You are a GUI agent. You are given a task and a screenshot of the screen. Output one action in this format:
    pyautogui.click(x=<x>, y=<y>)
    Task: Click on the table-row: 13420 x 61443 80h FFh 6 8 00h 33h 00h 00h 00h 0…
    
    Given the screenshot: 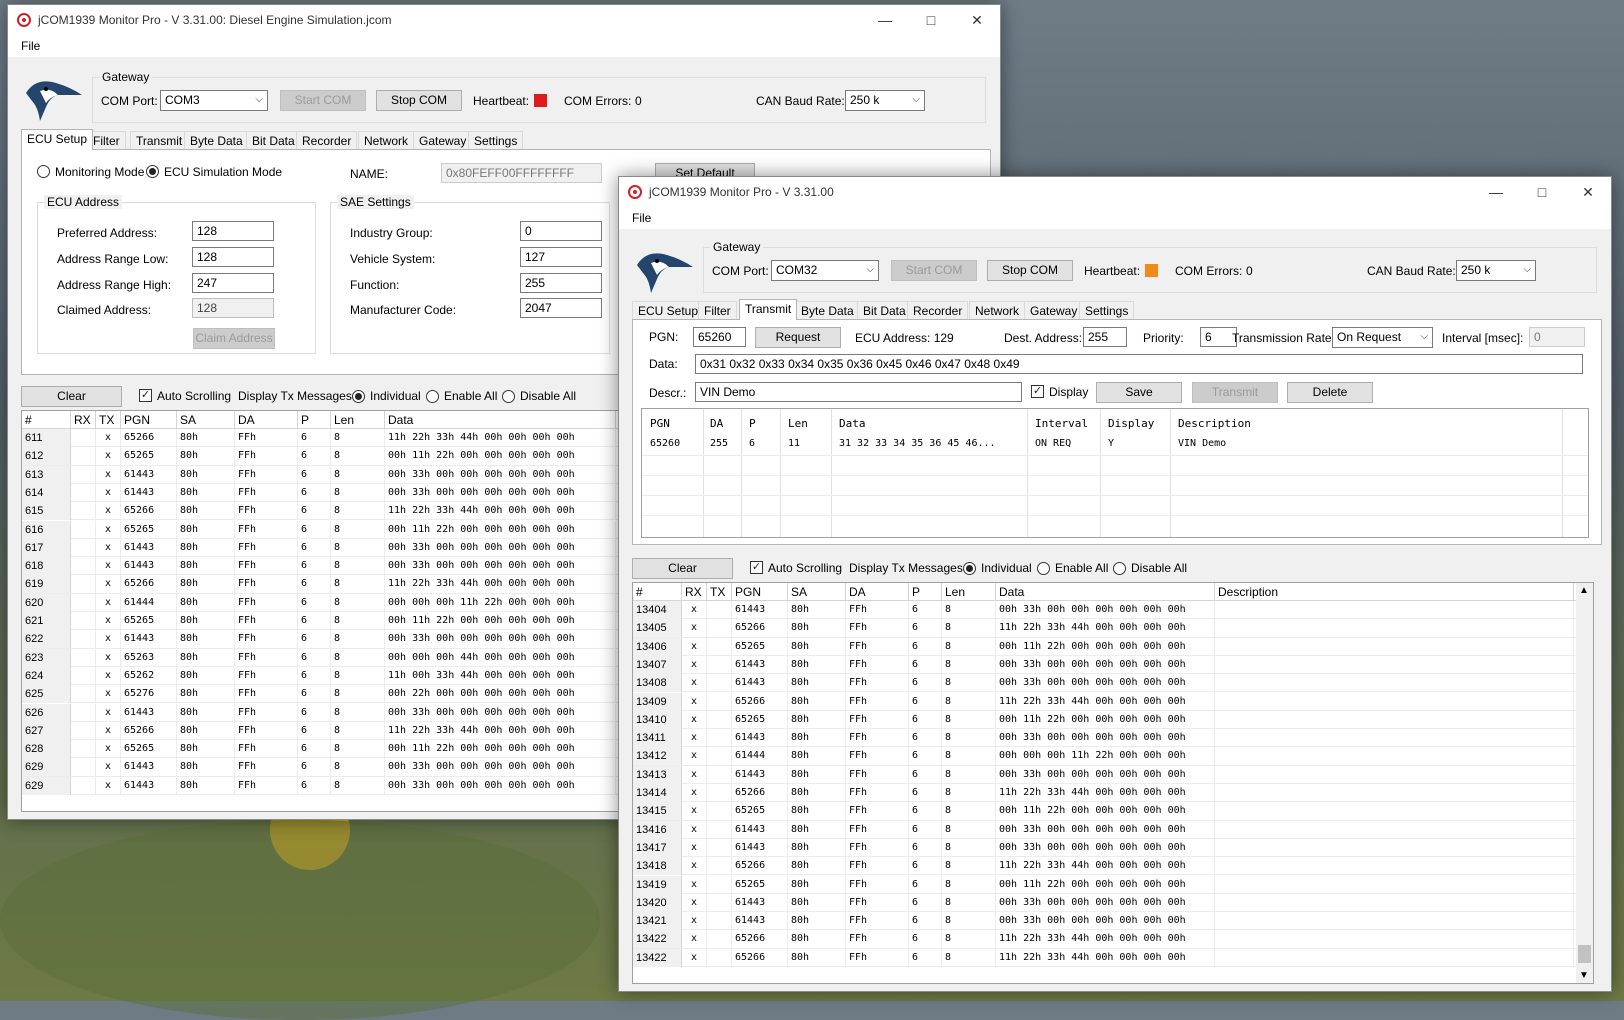 What is the action you would take?
    pyautogui.click(x=1113, y=903)
    